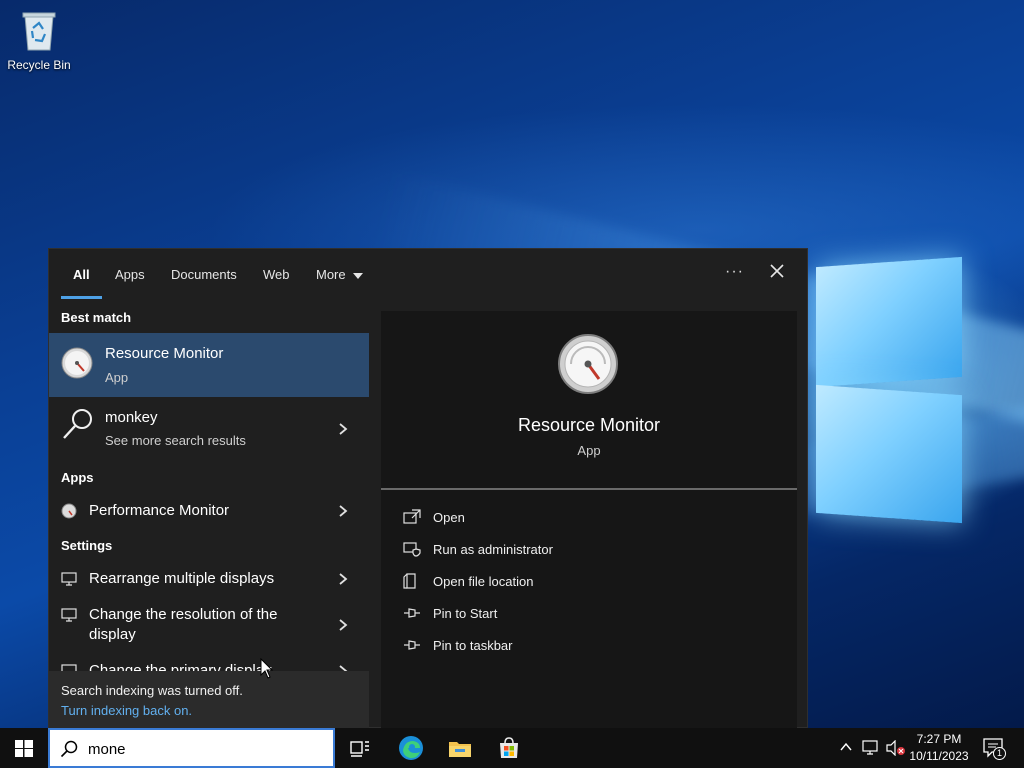 The image size is (1024, 768). Describe the element at coordinates (593, 647) in the screenshot. I see `action-pin-to-taskbar: Pin to taskbar` at that location.